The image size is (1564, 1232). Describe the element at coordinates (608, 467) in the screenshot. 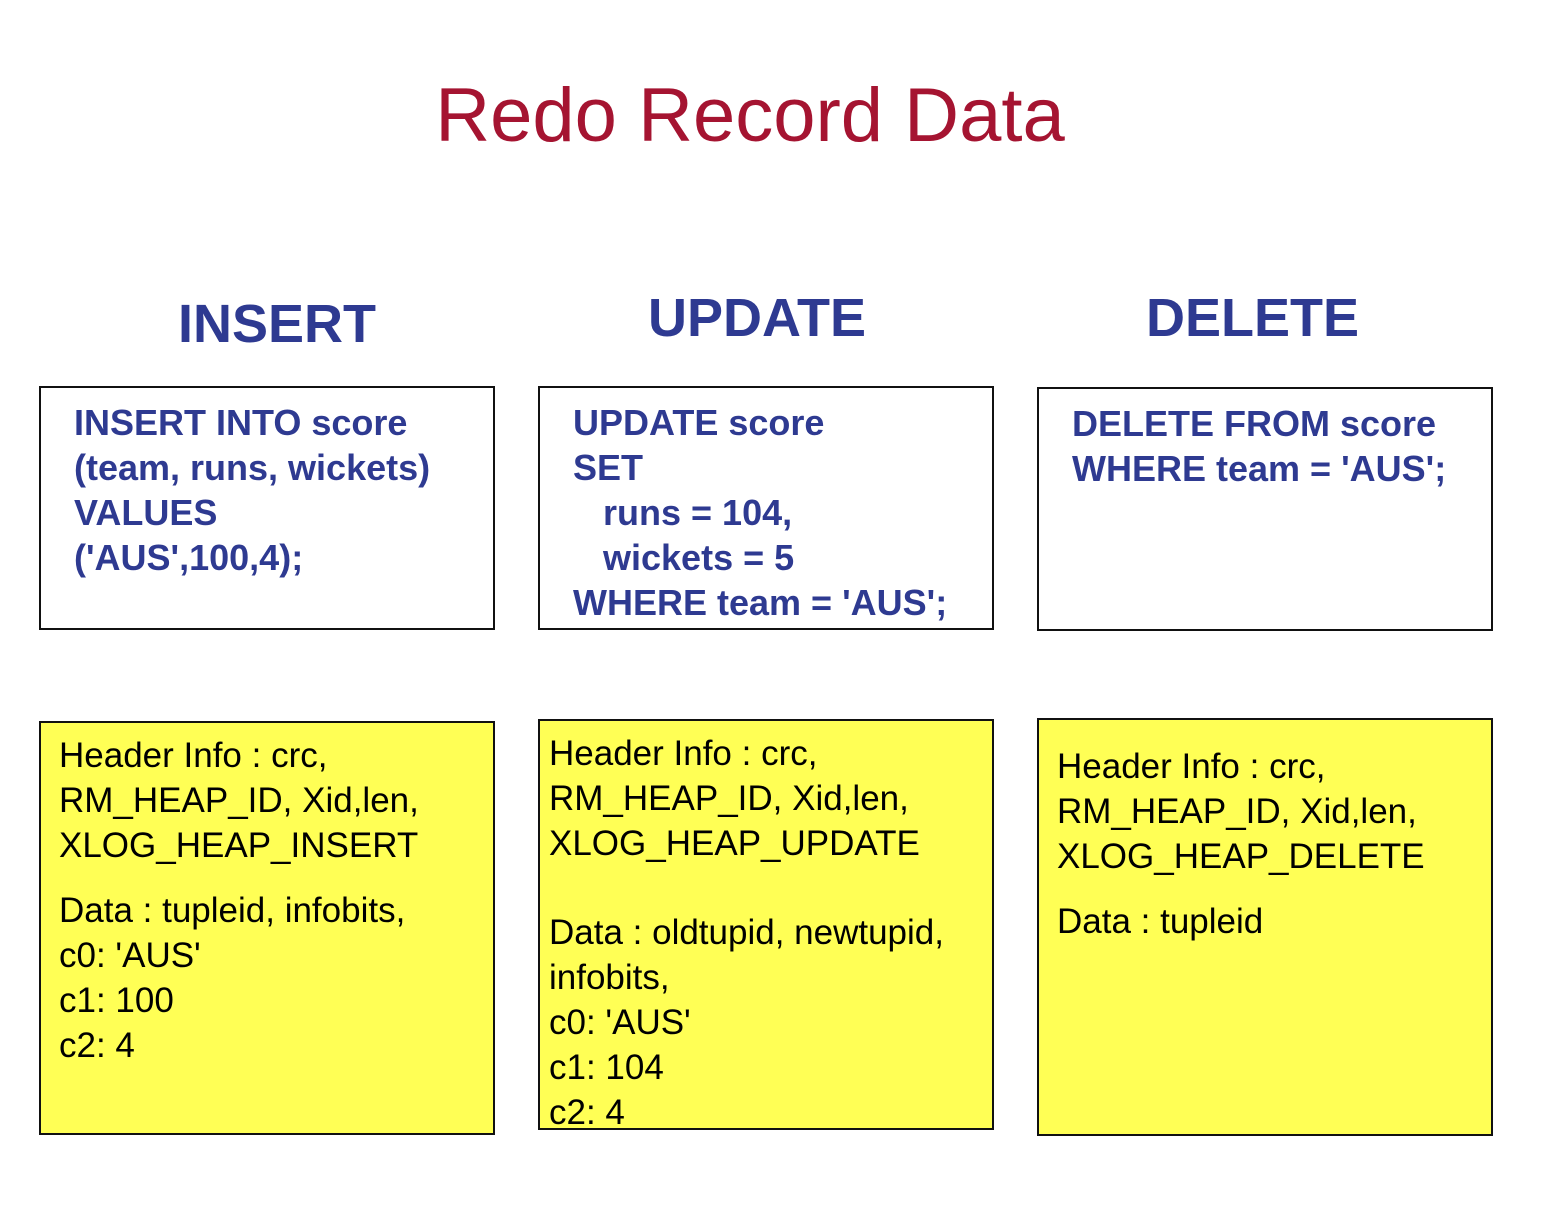

I see `sql-line: SET` at that location.